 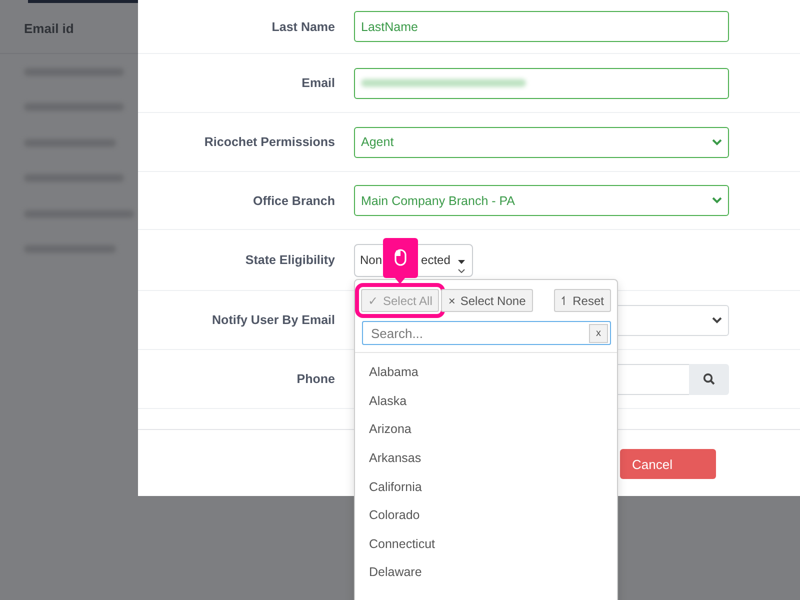 What do you see at coordinates (588, 301) in the screenshot?
I see `button-label: Reset` at bounding box center [588, 301].